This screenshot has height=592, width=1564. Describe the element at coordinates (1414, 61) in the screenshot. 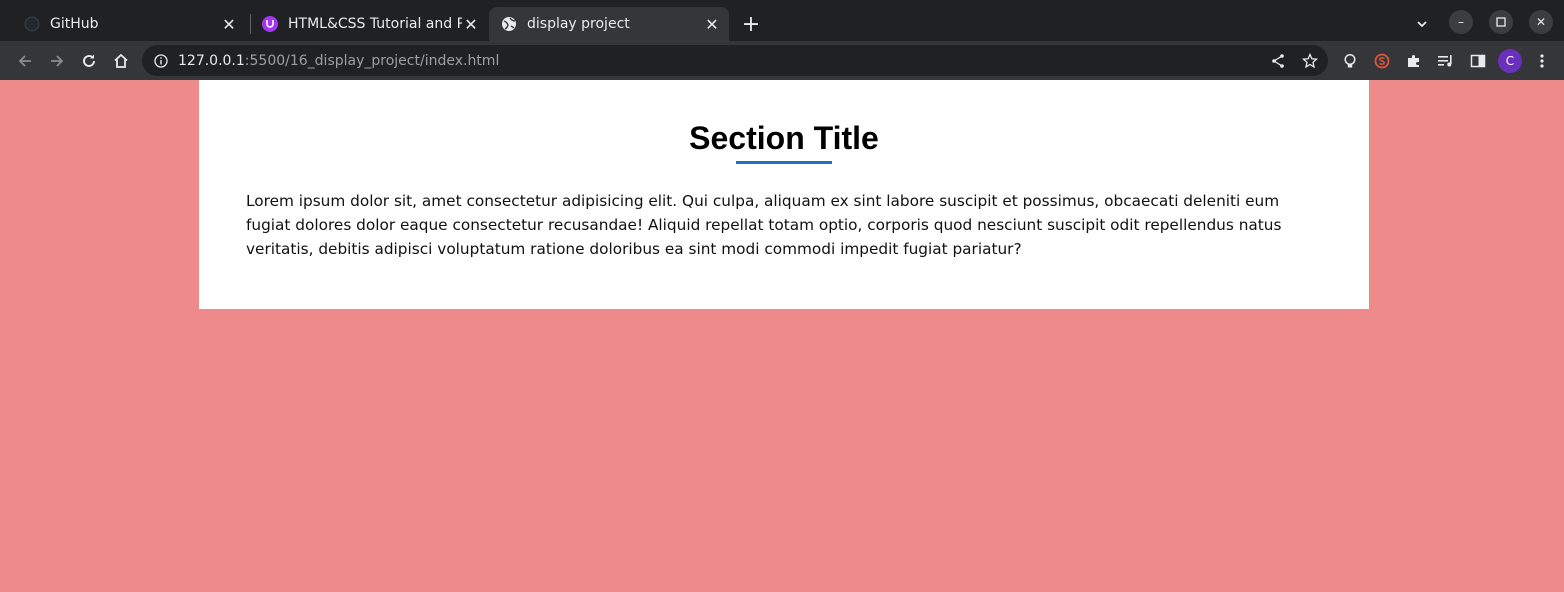

I see `extensions-puzzle-icon` at that location.